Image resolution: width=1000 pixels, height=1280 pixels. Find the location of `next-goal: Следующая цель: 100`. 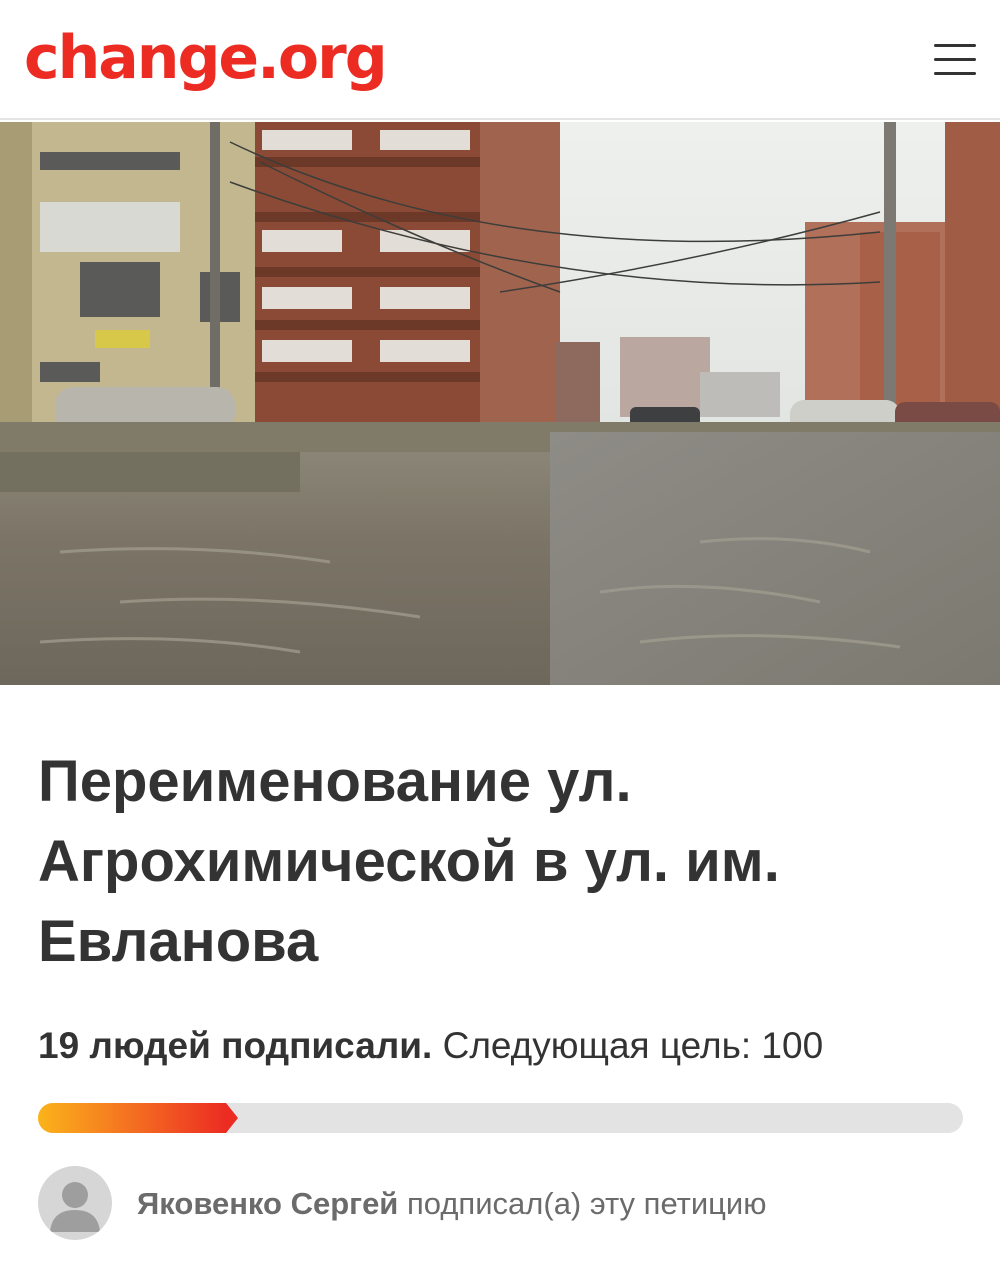

next-goal: Следующая цель: 100 is located at coordinates (633, 1045).